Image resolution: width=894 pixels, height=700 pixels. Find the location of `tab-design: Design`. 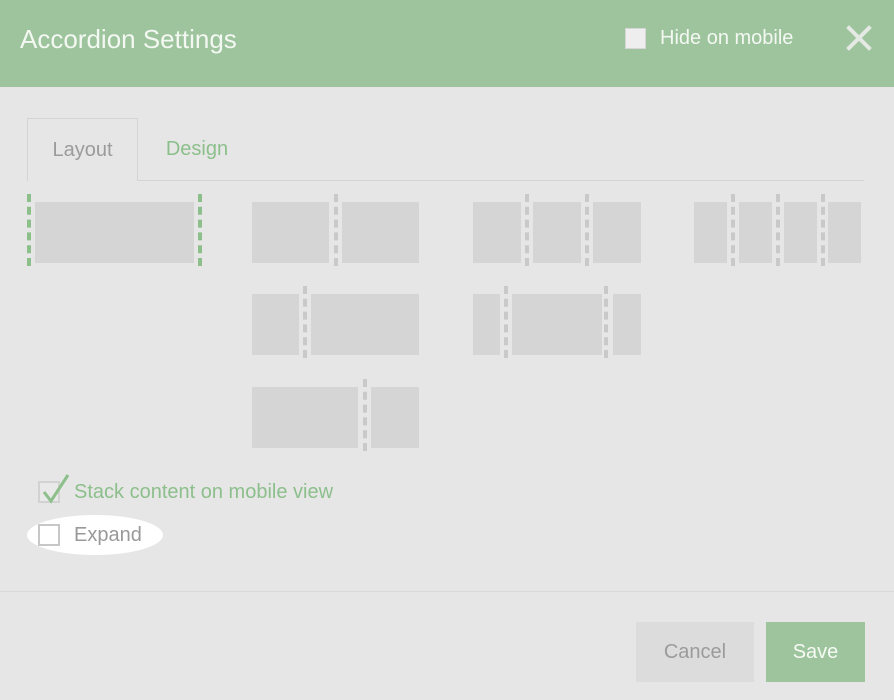

tab-design: Design is located at coordinates (197, 149).